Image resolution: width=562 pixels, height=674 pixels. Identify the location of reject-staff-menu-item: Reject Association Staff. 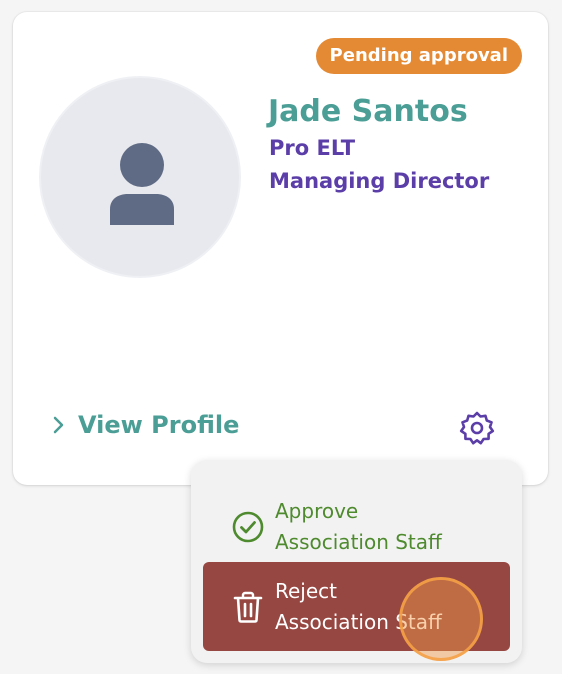
(356, 606).